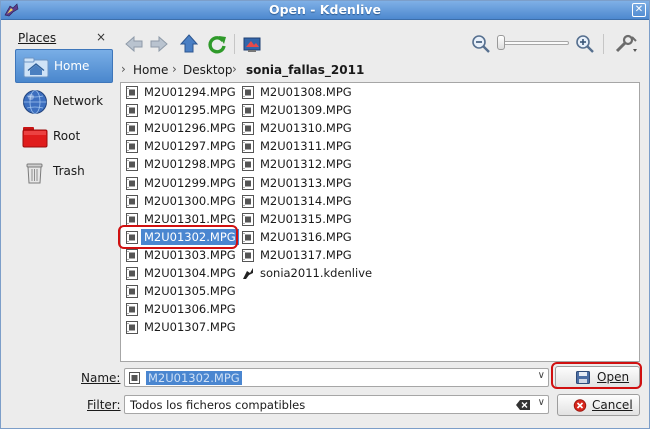  What do you see at coordinates (336, 404) in the screenshot?
I see `filter-select: Todos los ficheros compatibles ∨` at bounding box center [336, 404].